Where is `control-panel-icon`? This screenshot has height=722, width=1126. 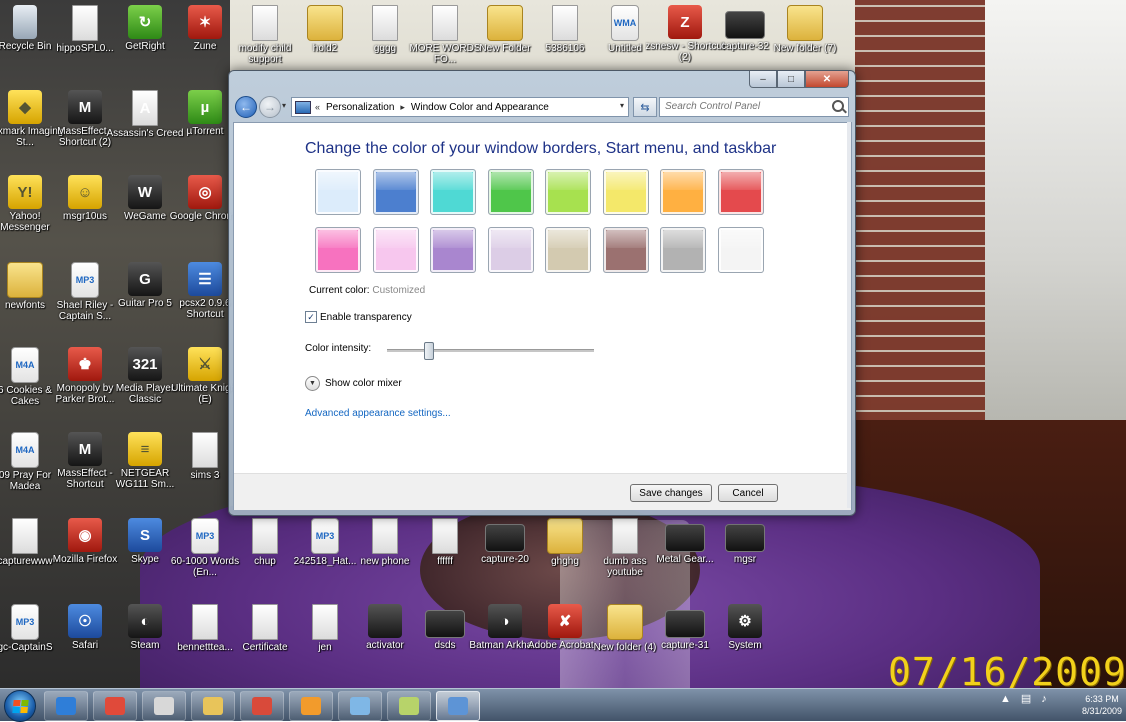
control-panel-icon is located at coordinates (458, 706).